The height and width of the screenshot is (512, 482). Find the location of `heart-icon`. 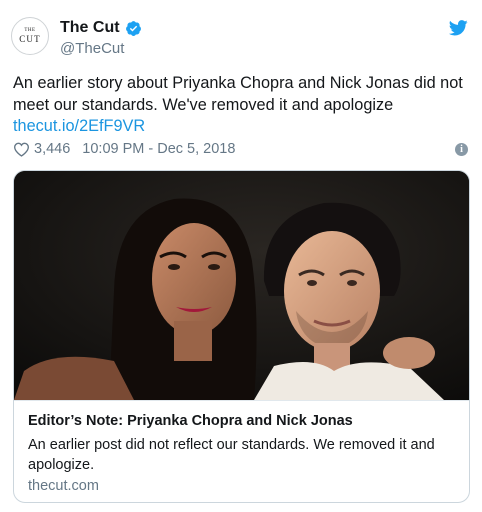

heart-icon is located at coordinates (21, 149).